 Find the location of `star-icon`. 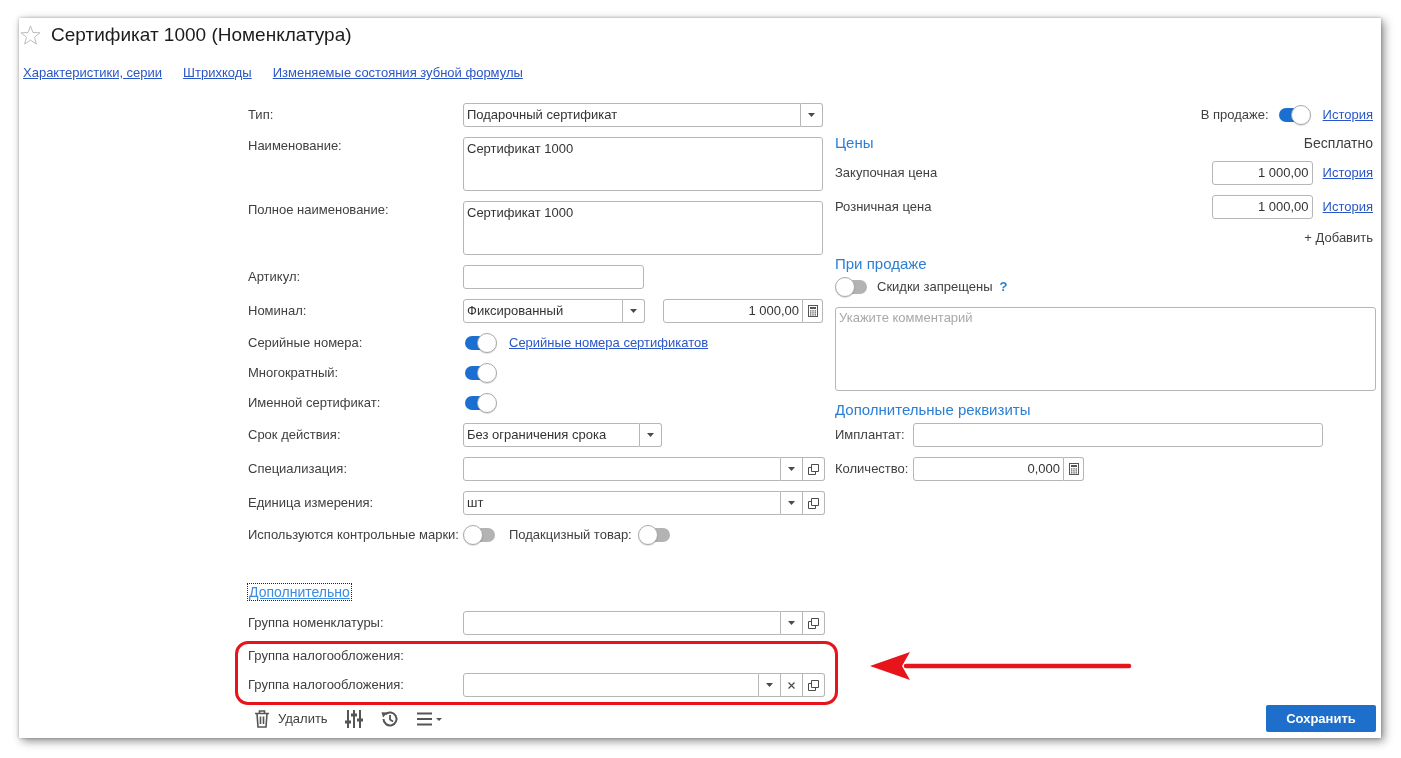

star-icon is located at coordinates (30, 35).